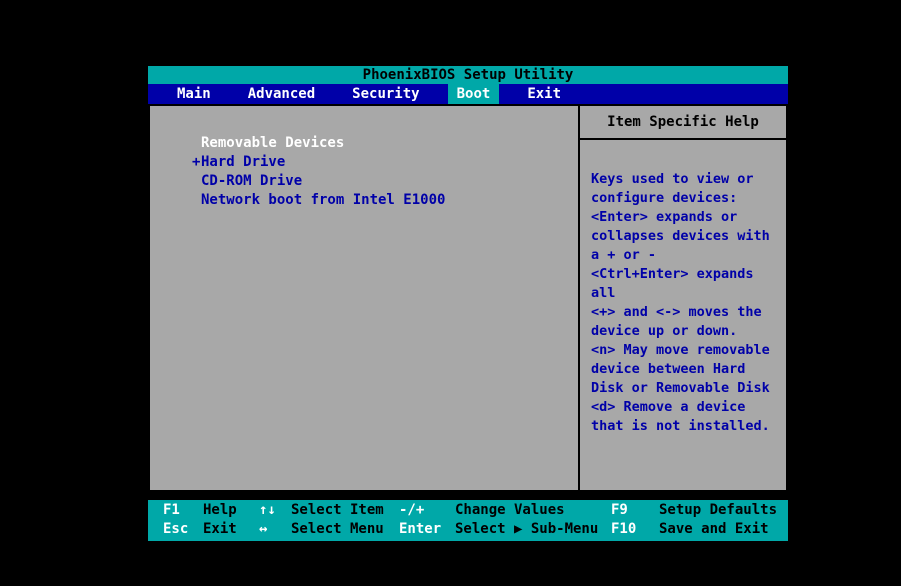 The width and height of the screenshot is (901, 586). Describe the element at coordinates (420, 529) in the screenshot. I see `key-enter: Enter` at that location.